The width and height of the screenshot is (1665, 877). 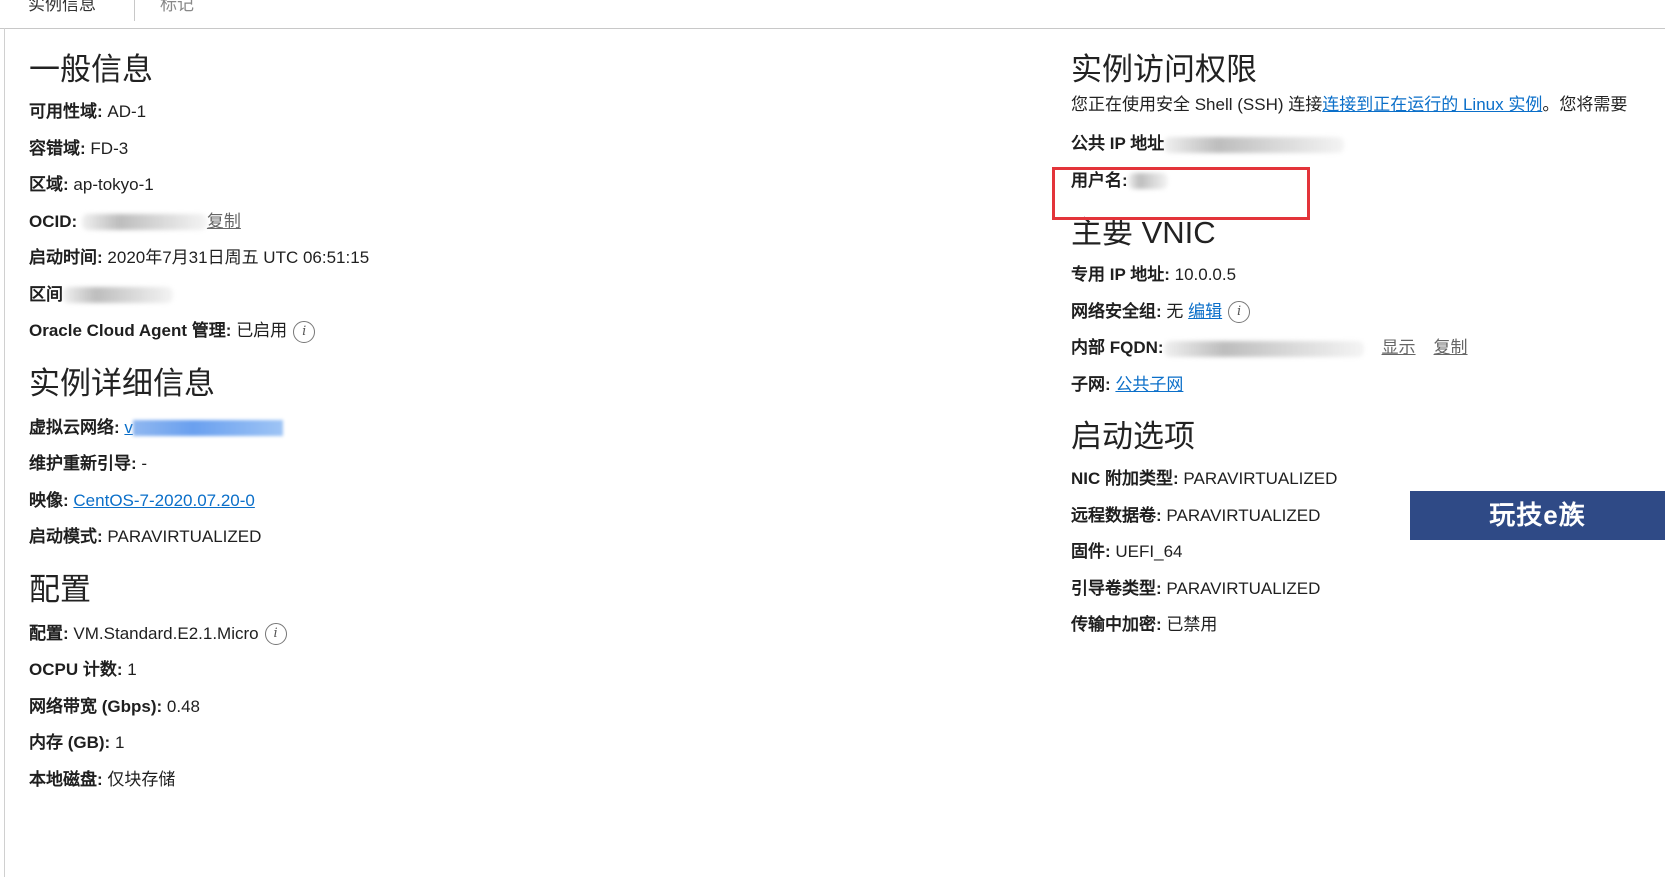 What do you see at coordinates (224, 221) in the screenshot?
I see `ocid-copy-link: 复制` at bounding box center [224, 221].